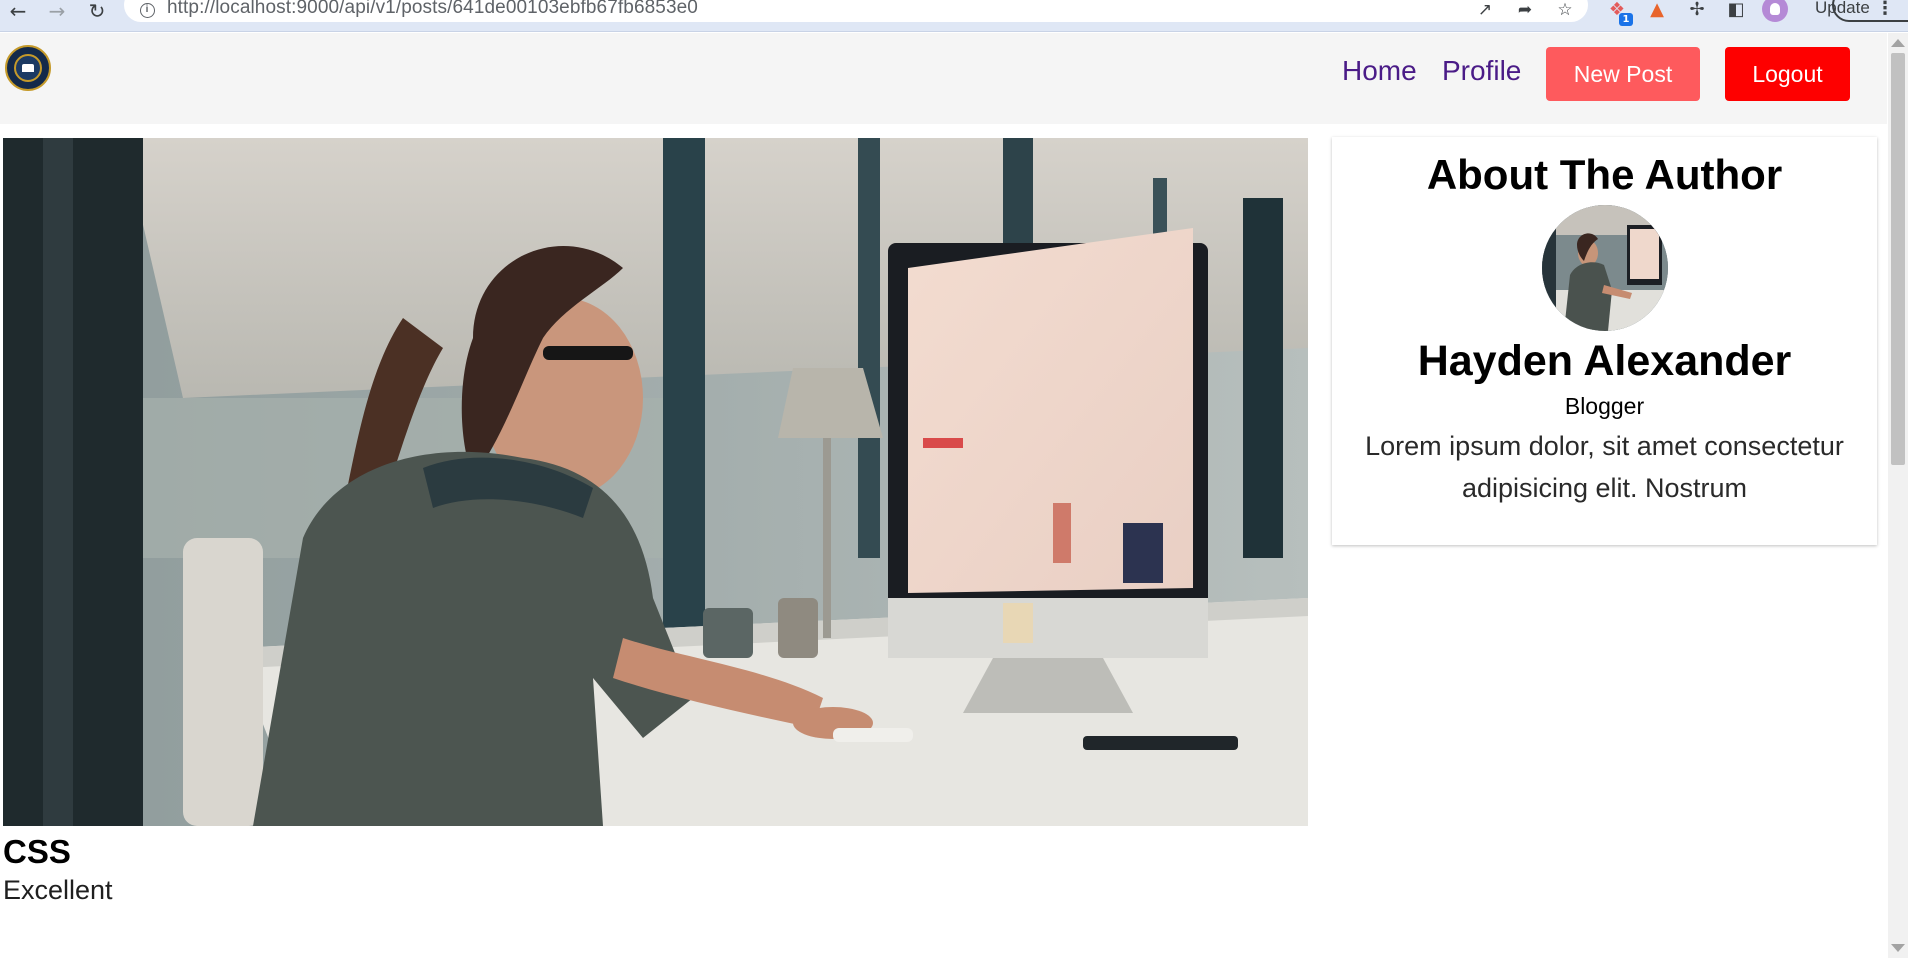  Describe the element at coordinates (57, 11) in the screenshot. I see `forward-icon: →` at that location.